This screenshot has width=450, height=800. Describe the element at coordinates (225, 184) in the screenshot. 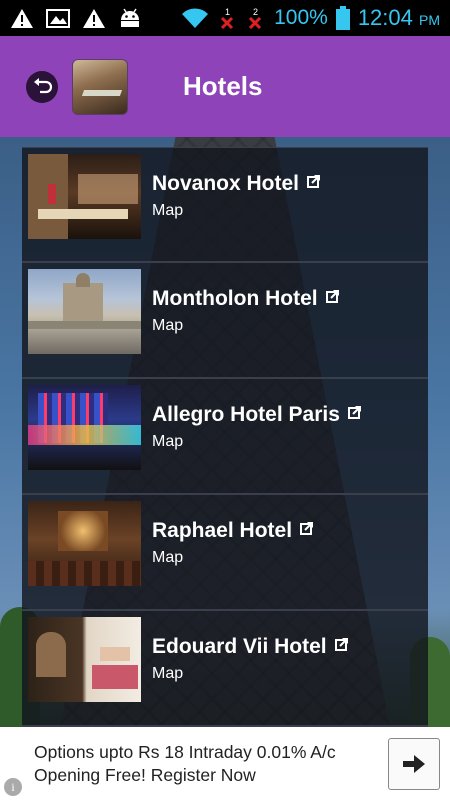

I see `hotel-name: Novanox Hotel` at that location.